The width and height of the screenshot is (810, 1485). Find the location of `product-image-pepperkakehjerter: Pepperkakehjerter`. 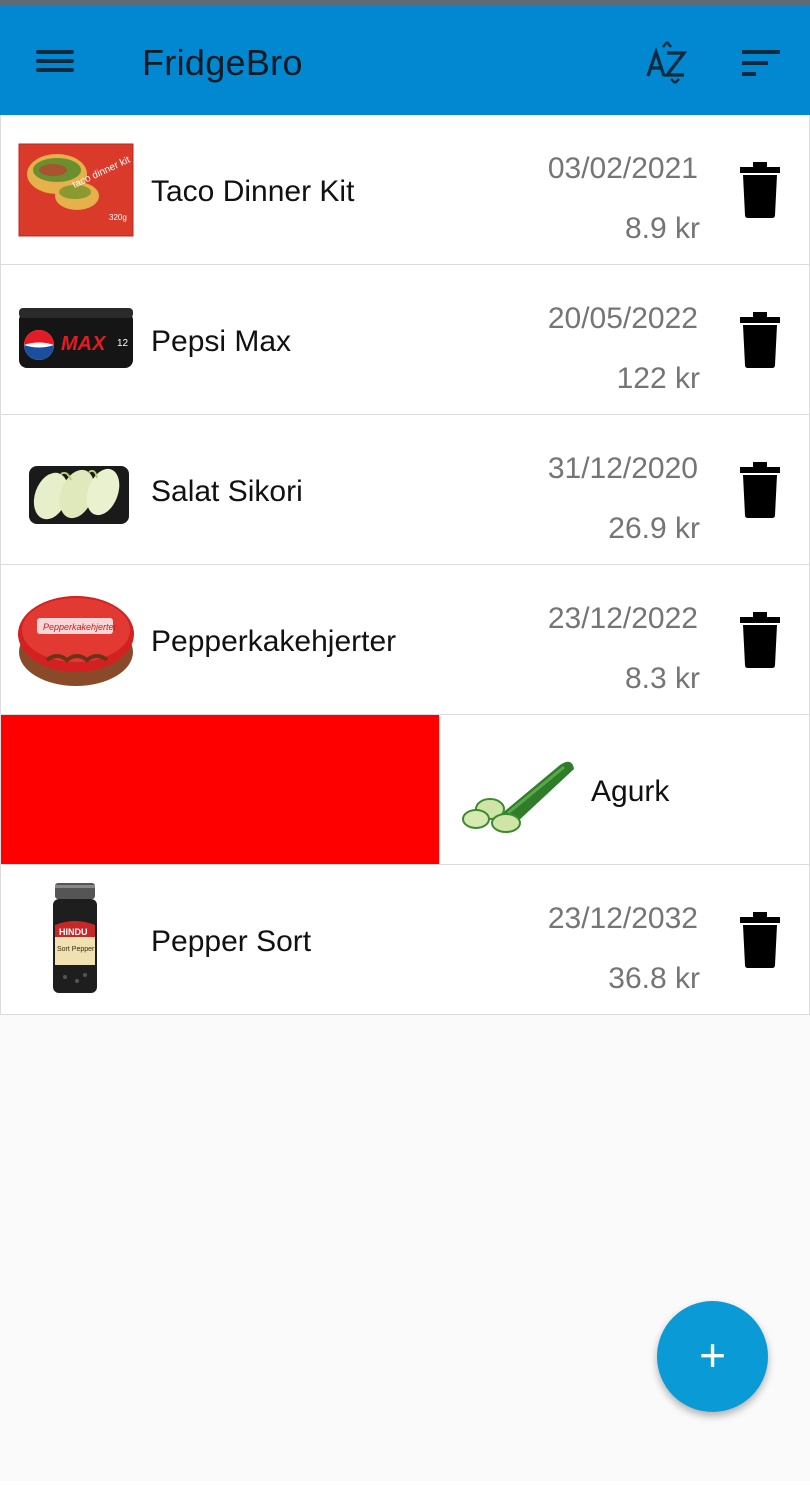

product-image-pepperkakehjerter: Pepperkakehjerter is located at coordinates (76, 640).